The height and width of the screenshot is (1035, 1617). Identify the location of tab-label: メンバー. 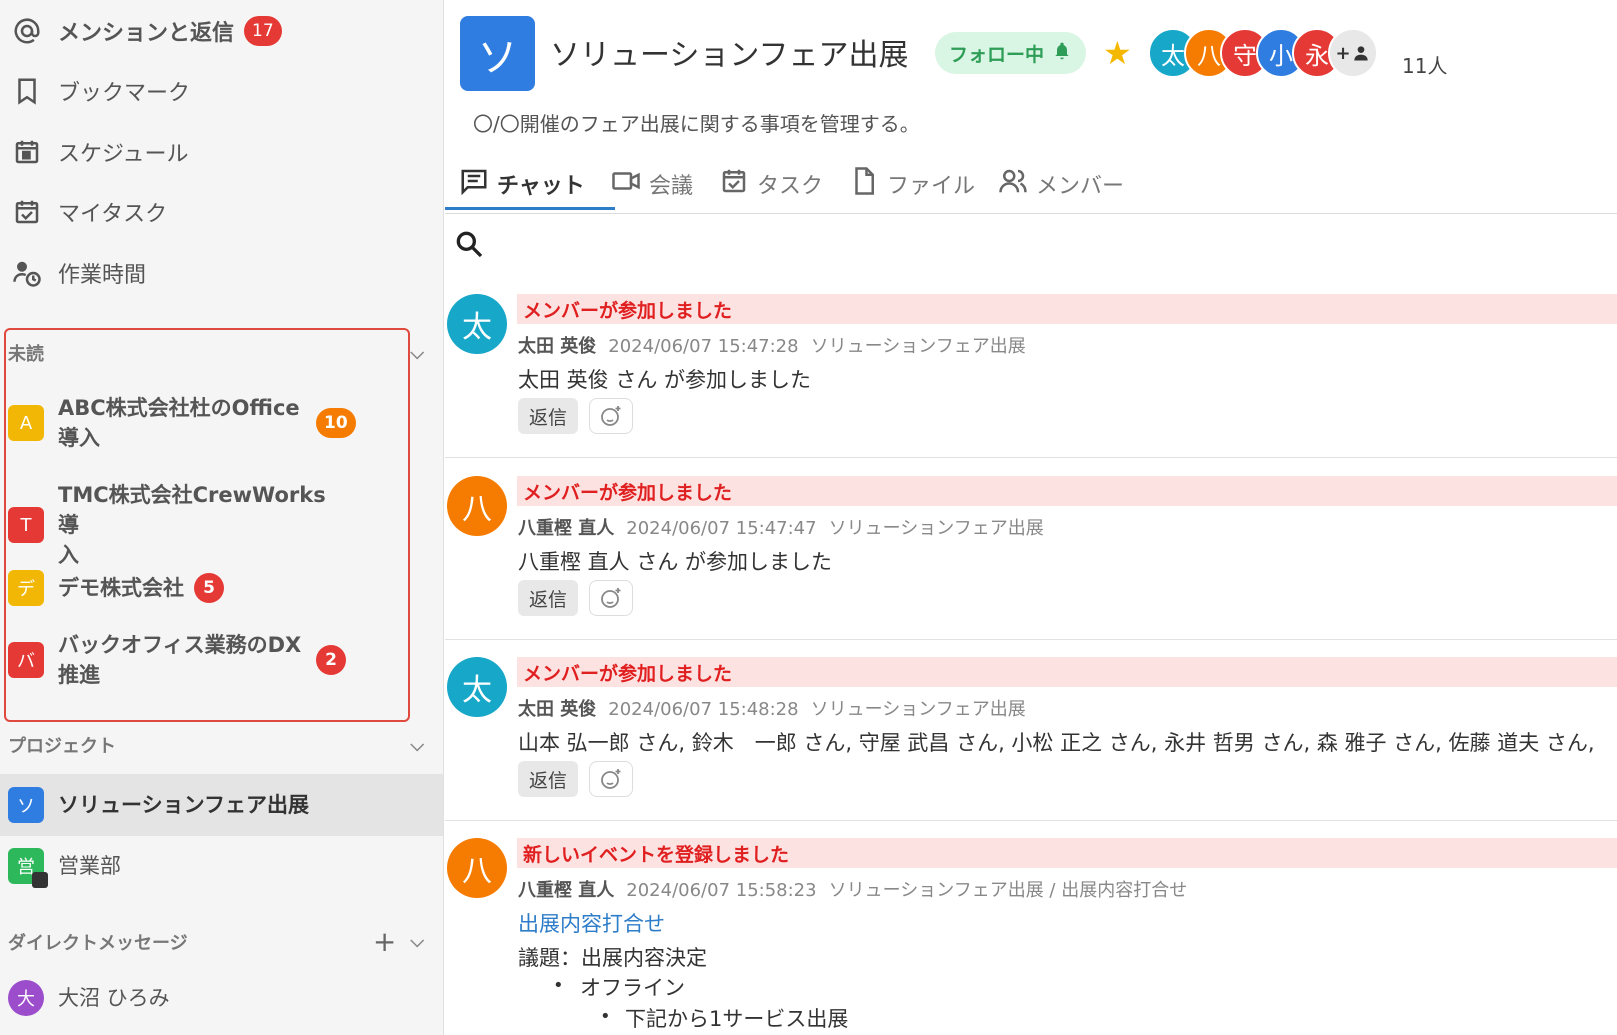
(1080, 186).